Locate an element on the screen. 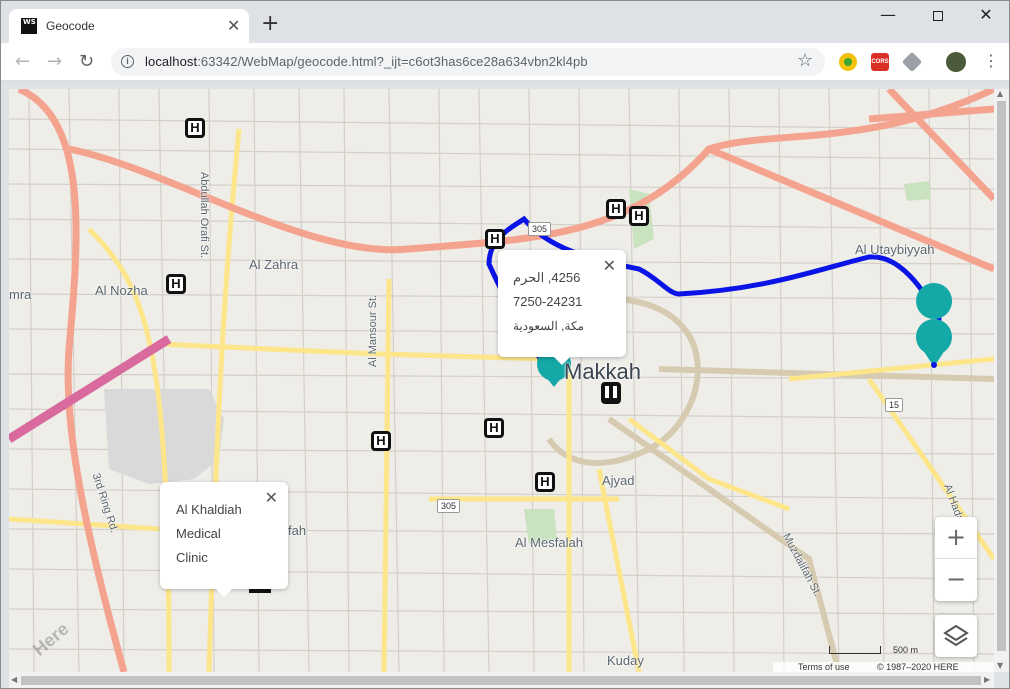  info-icon: i is located at coordinates (127, 61).